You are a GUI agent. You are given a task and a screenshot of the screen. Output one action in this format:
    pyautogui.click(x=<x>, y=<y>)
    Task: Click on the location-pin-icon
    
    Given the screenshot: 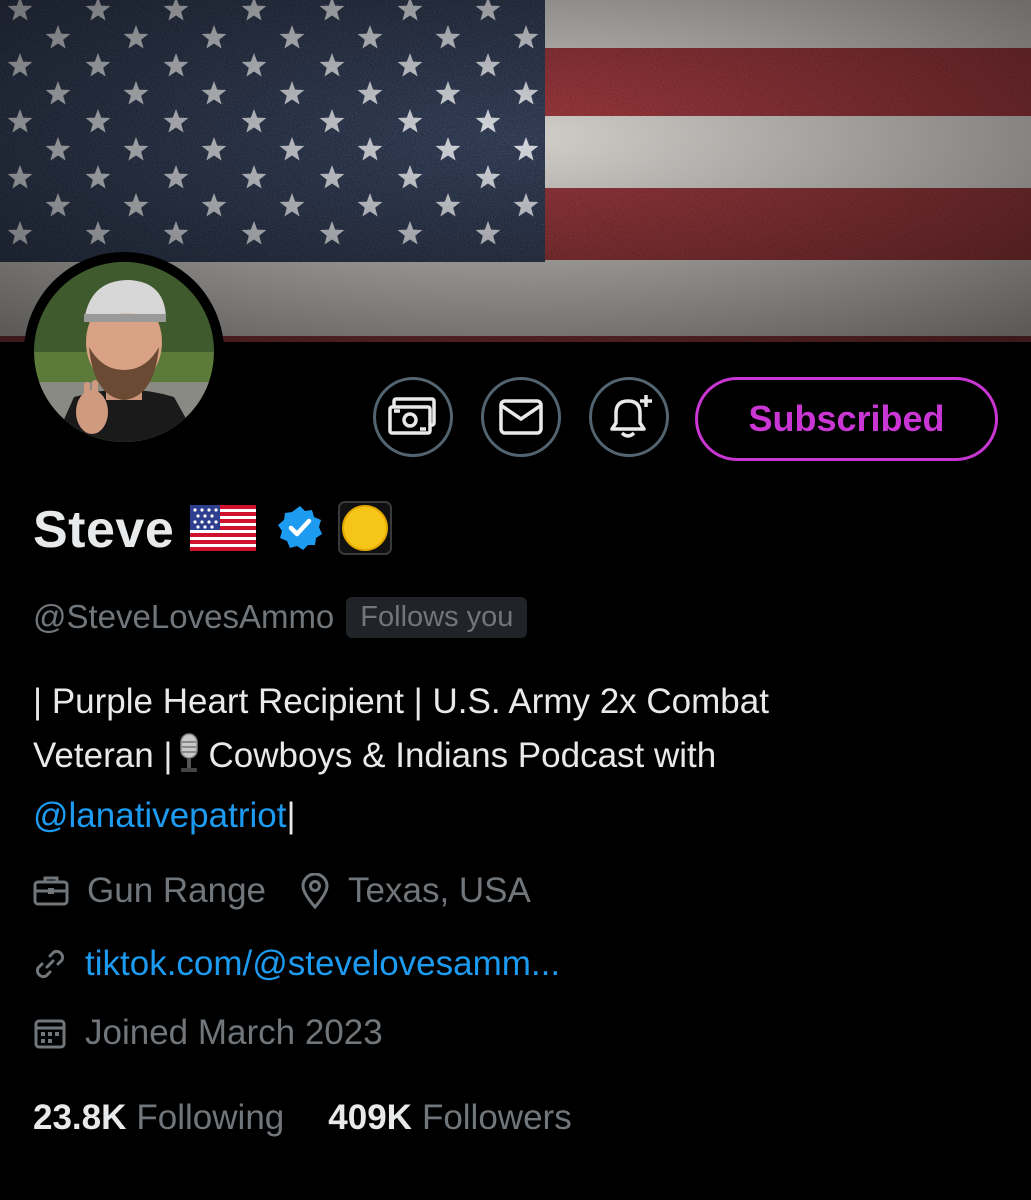 What is the action you would take?
    pyautogui.click(x=315, y=891)
    